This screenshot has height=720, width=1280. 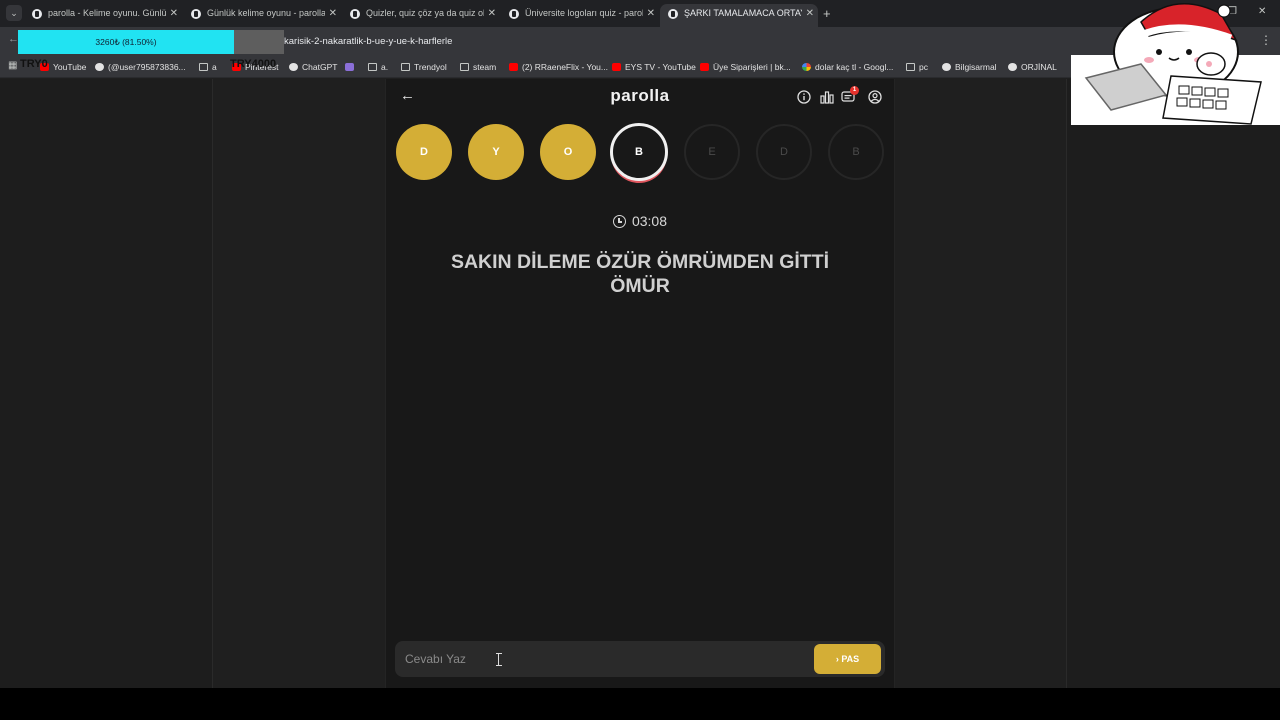 I want to click on bookmark-chatgpt: ChatGPT, so click(x=313, y=67).